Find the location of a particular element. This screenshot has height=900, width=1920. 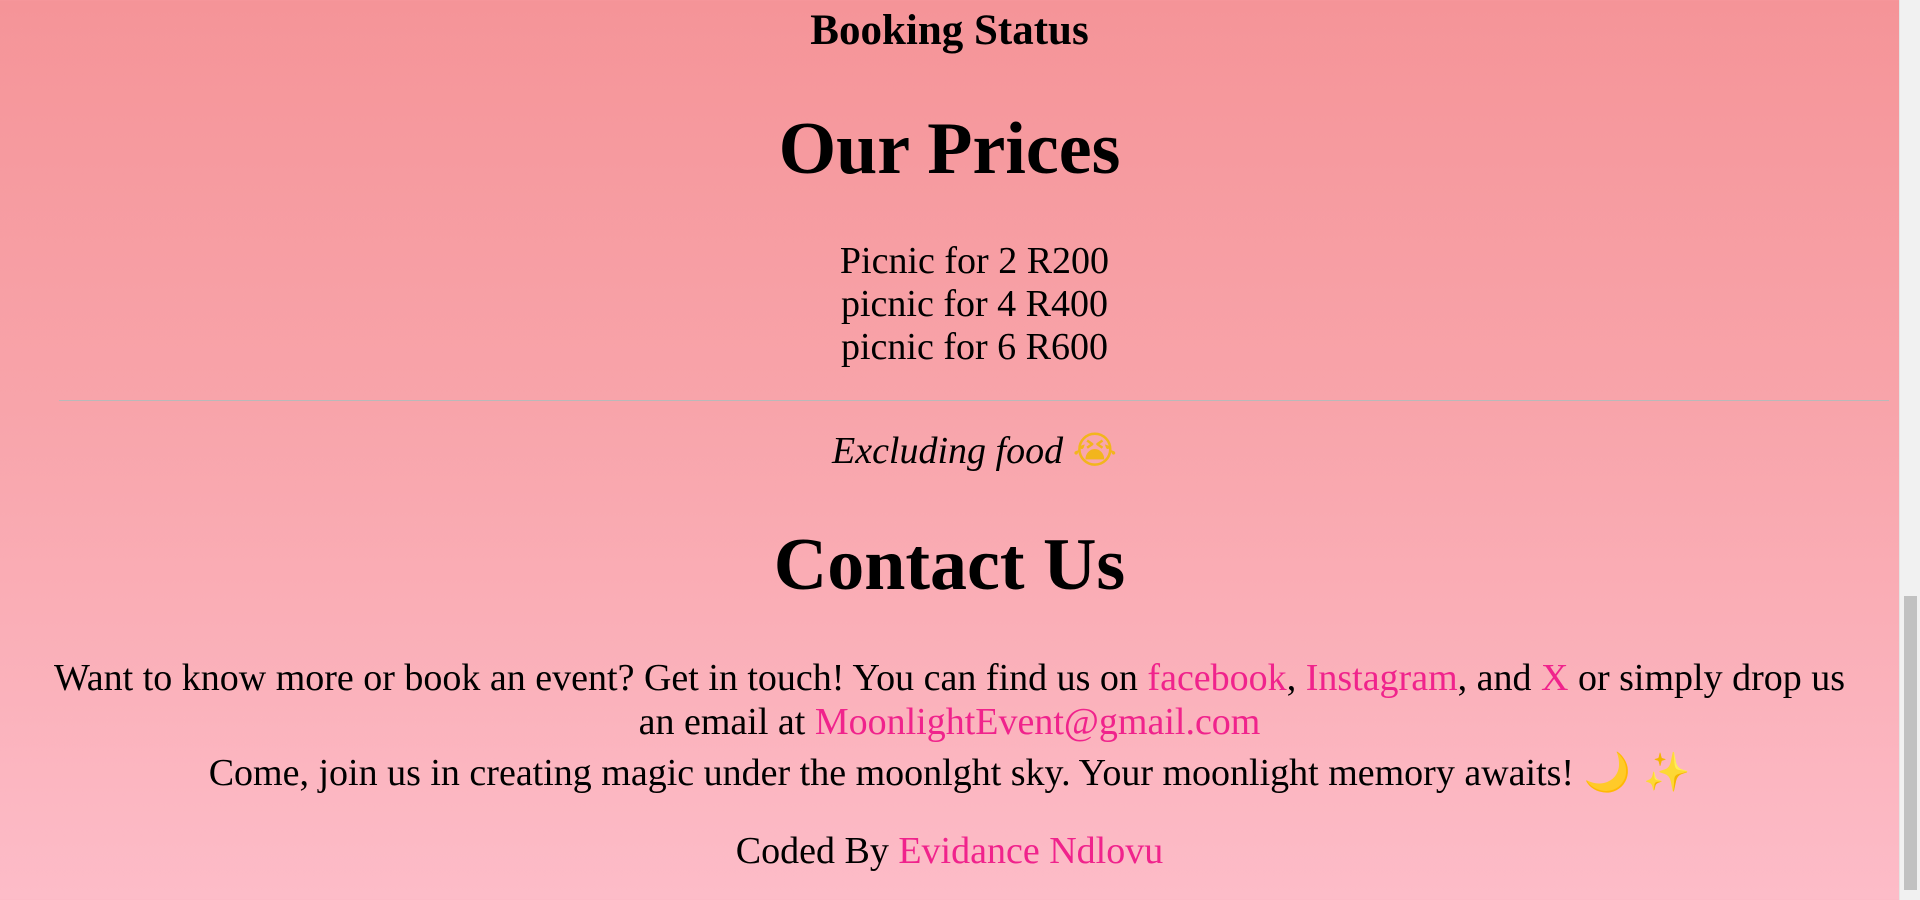

instagram-link: Instagram is located at coordinates (1382, 678).